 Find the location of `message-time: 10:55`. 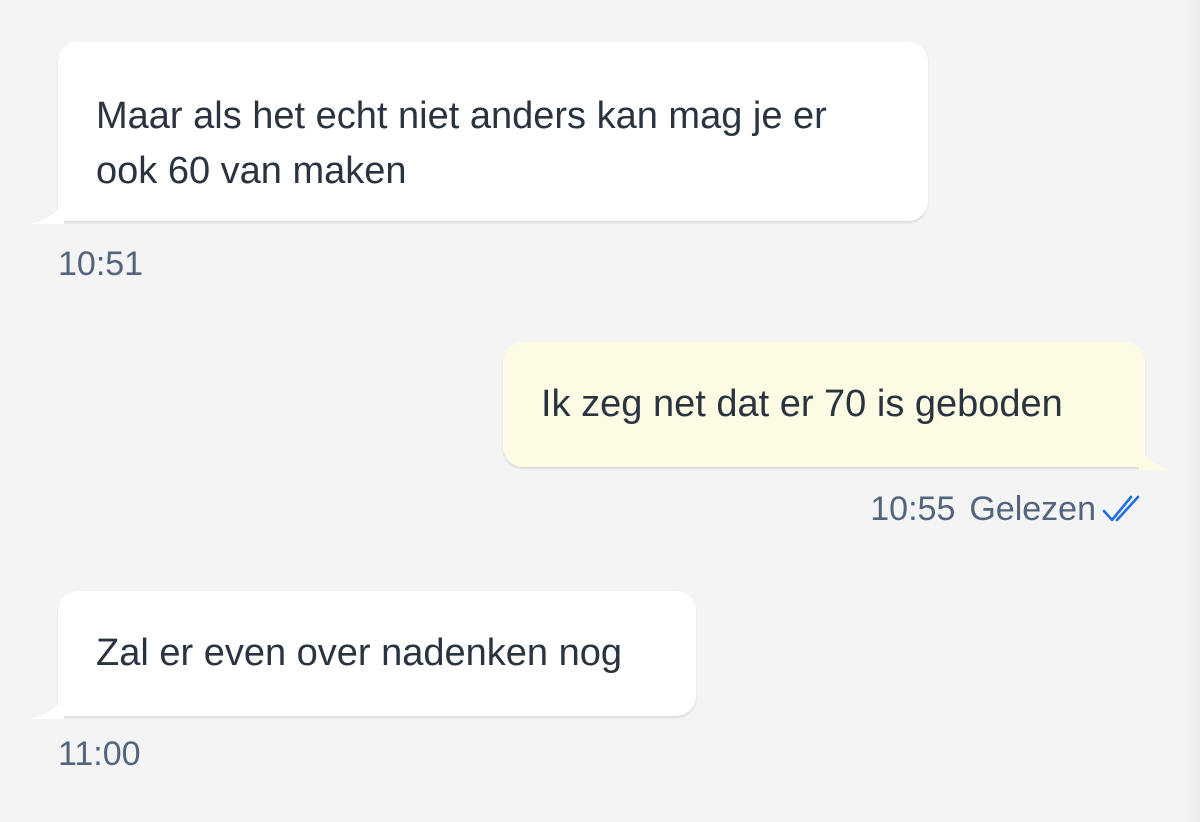

message-time: 10:55 is located at coordinates (913, 509).